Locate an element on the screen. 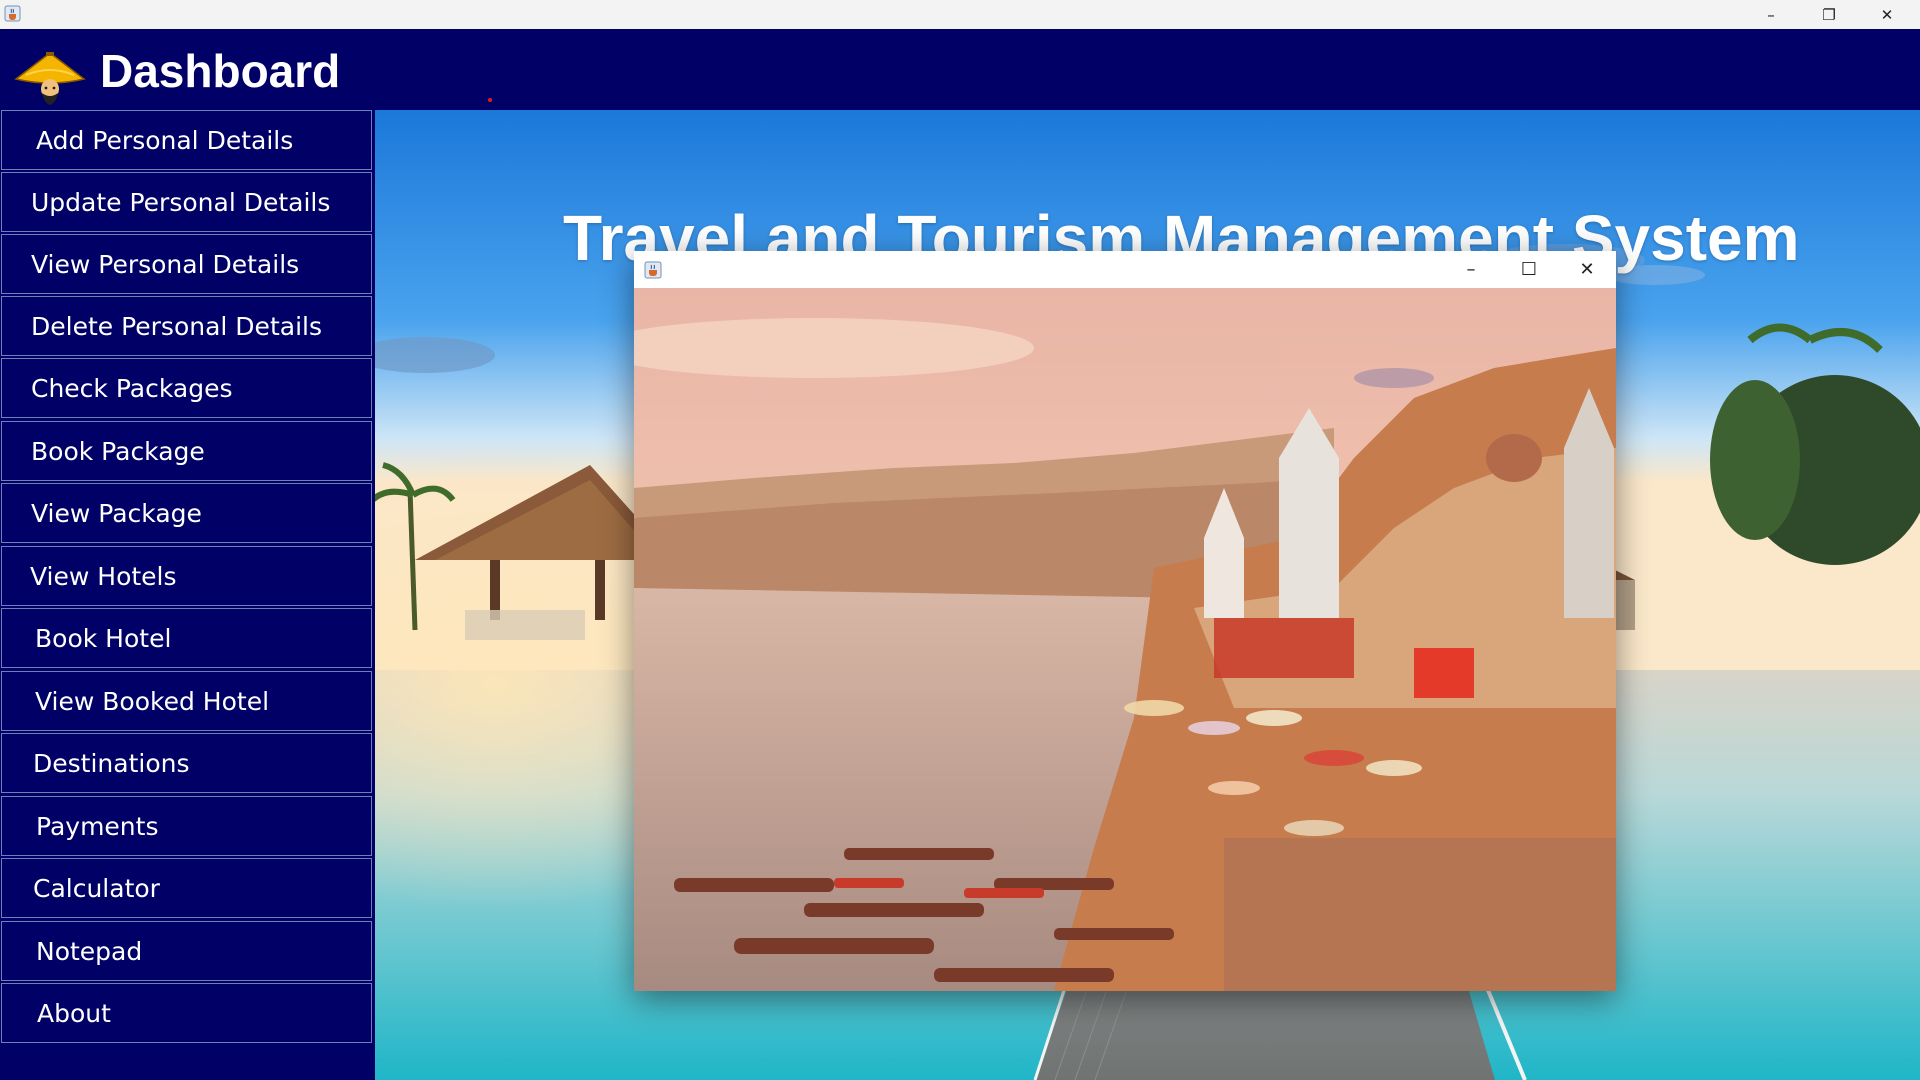  traveler-hat-icon is located at coordinates (50, 78).